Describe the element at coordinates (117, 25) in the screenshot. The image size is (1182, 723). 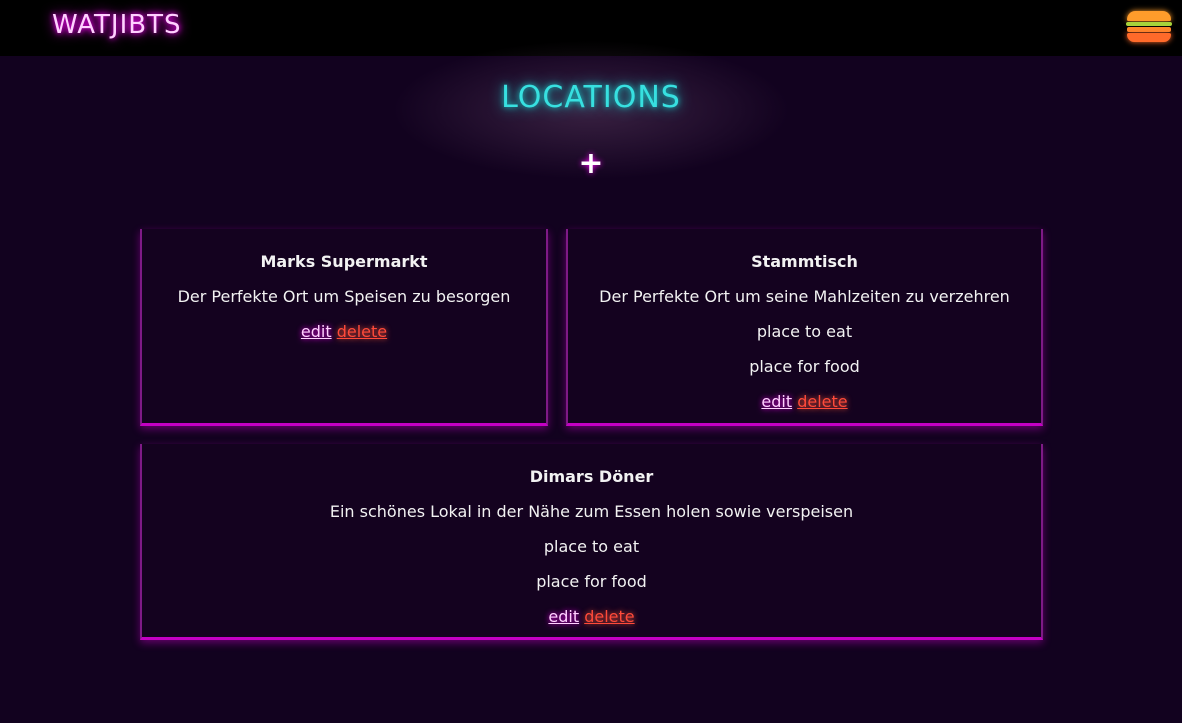
I see `brand-logo: WATJIBTS` at that location.